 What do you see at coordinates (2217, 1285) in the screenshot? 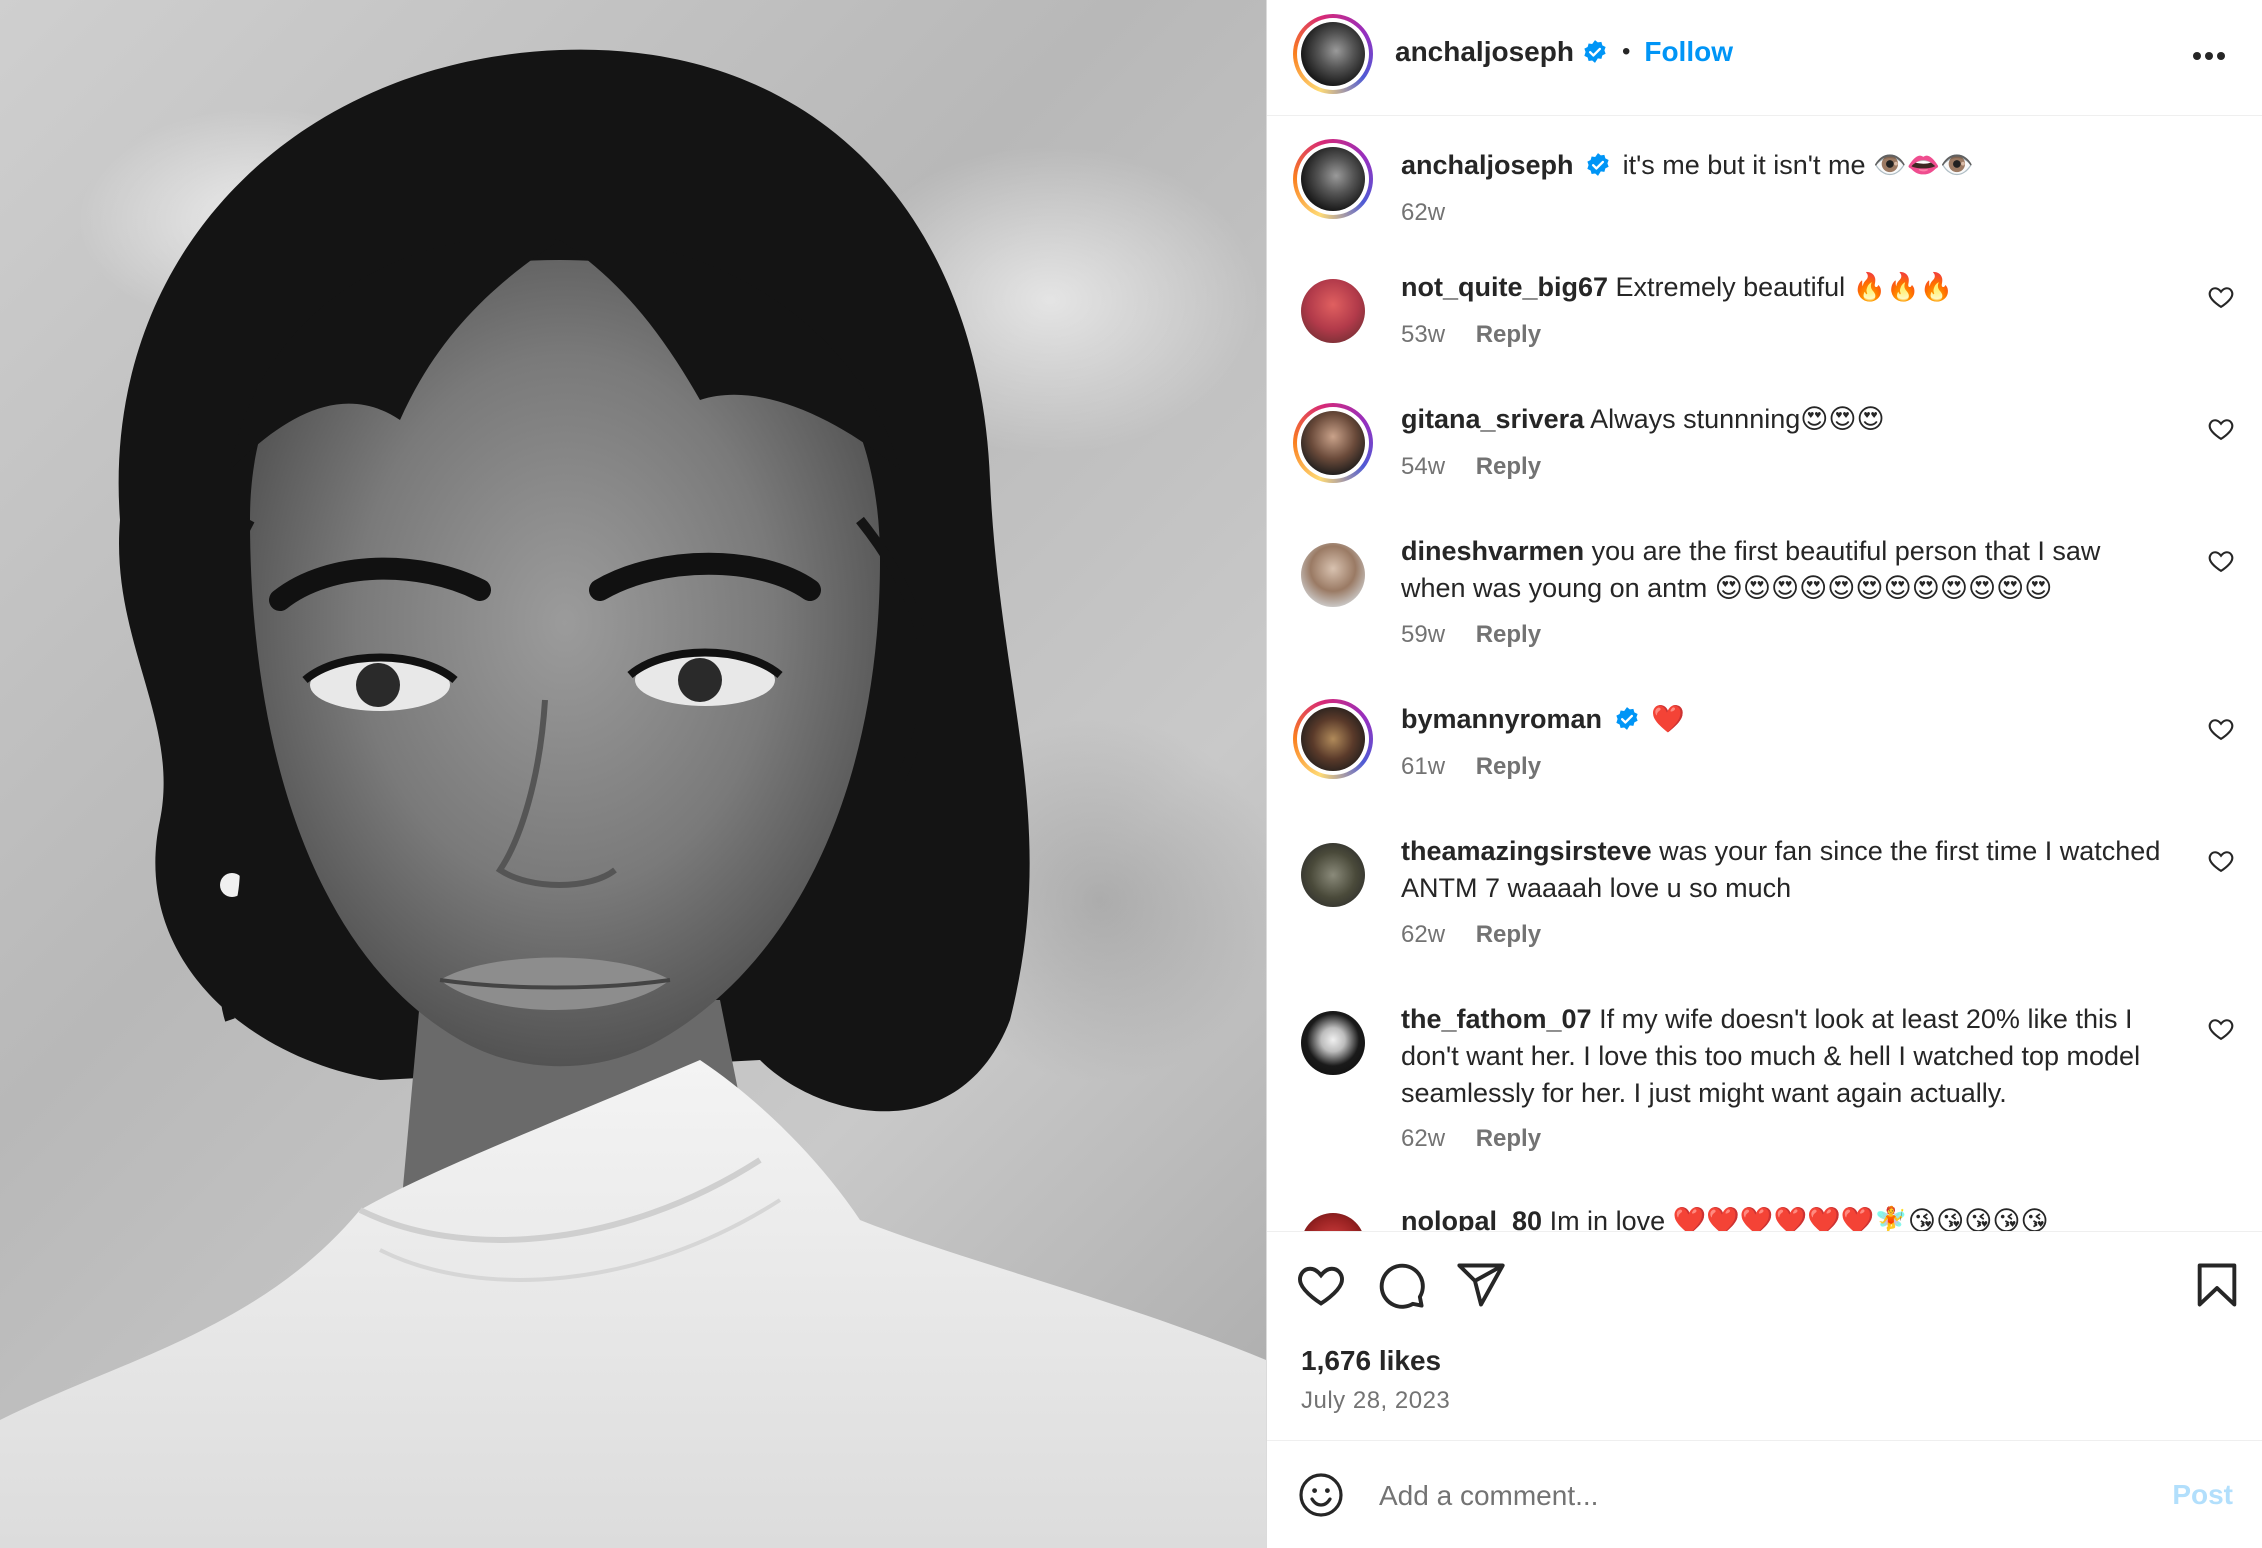
I see `bookmark-icon` at bounding box center [2217, 1285].